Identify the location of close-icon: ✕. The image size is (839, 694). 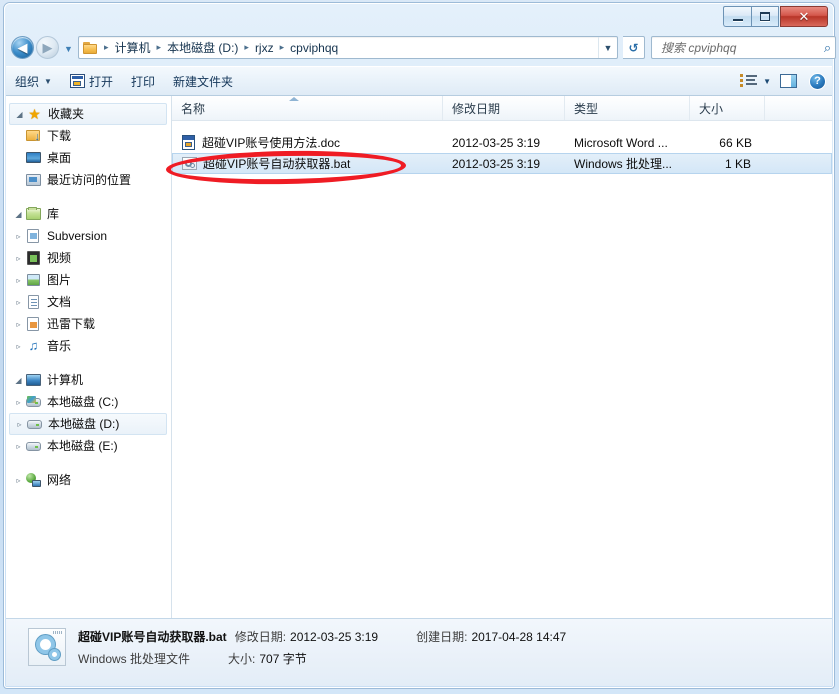
(804, 16).